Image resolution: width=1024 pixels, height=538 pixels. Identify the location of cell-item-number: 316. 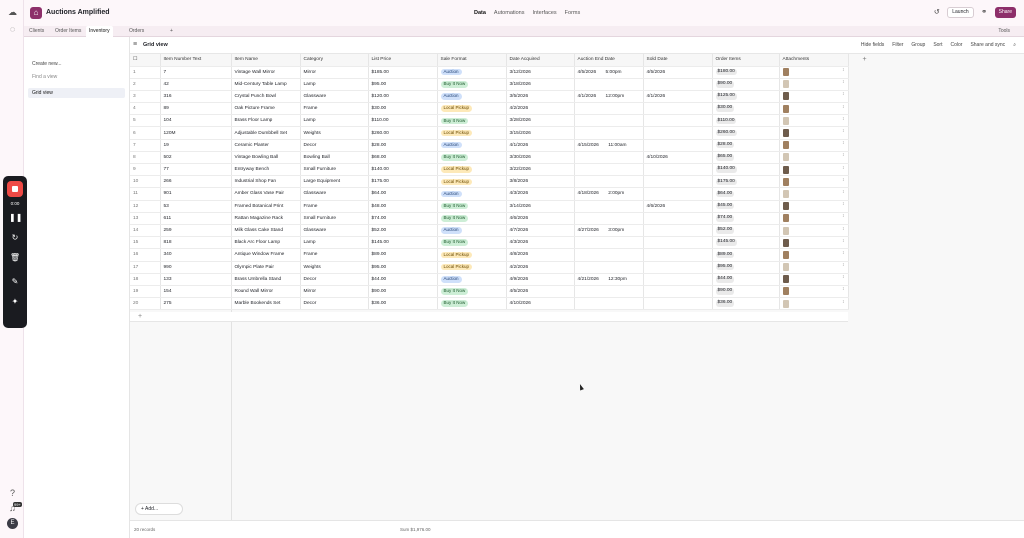
(196, 97).